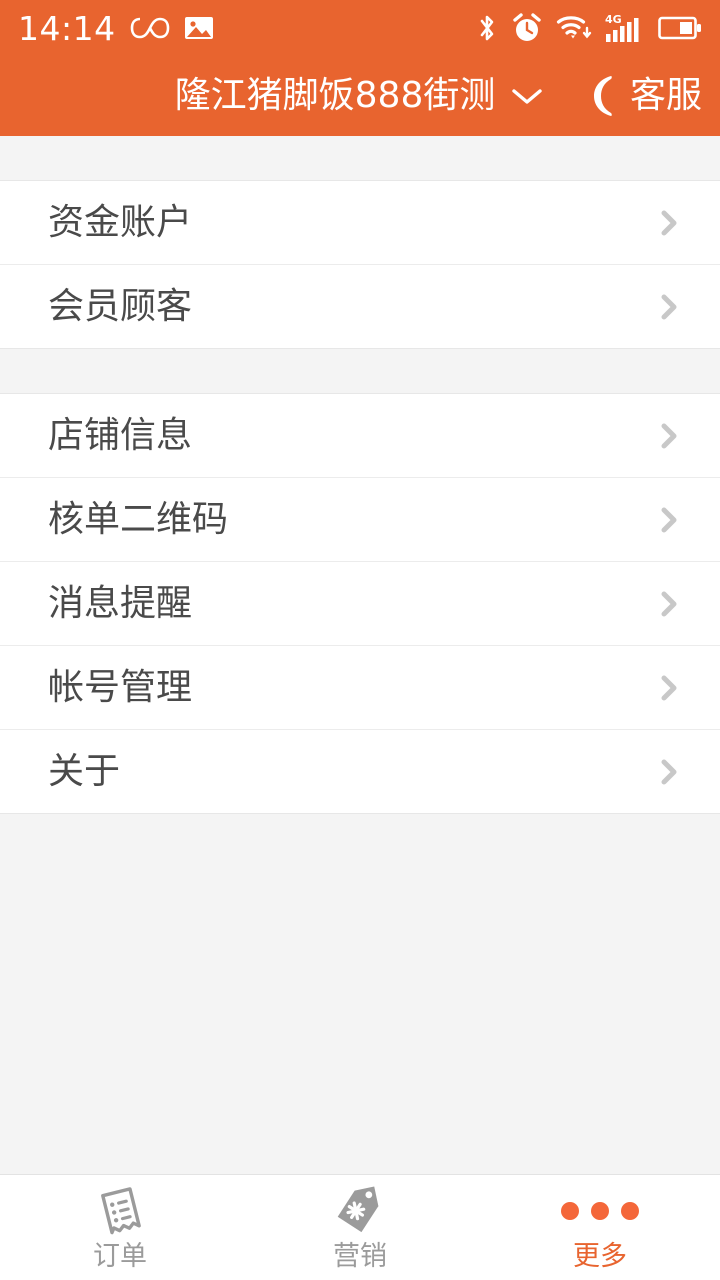 This screenshot has height=1280, width=720. What do you see at coordinates (600, 1256) in the screenshot?
I see `tab-more-label: 更多` at bounding box center [600, 1256].